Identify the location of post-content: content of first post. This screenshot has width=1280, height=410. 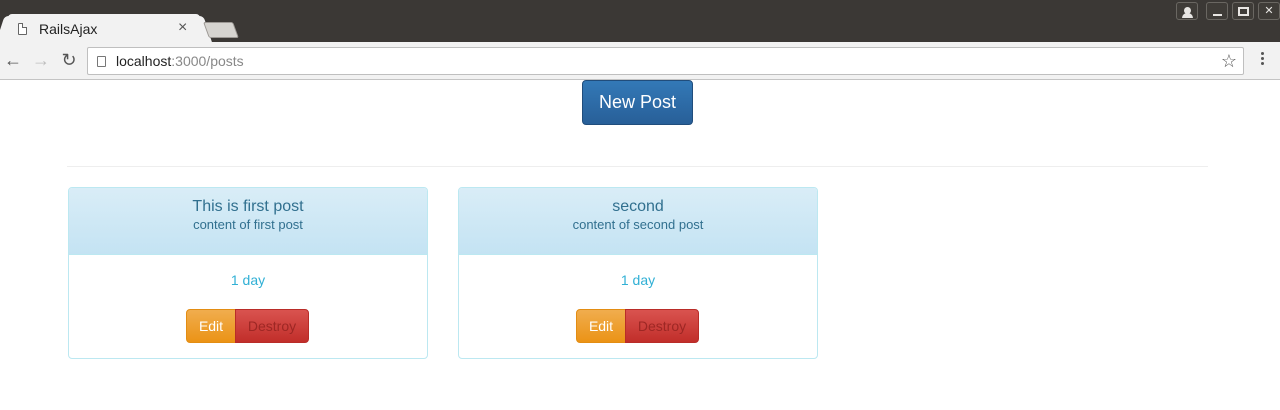
(248, 224).